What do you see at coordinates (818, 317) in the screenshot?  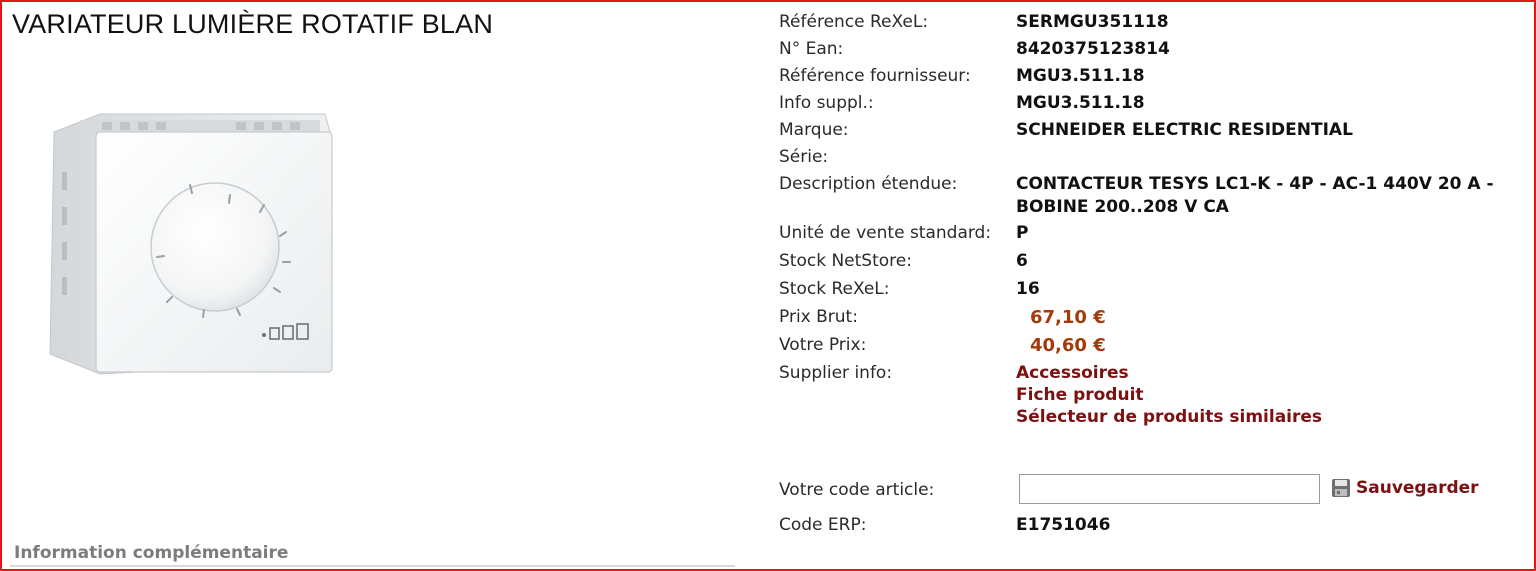 I see `price-gross-label: Prix Brut:` at bounding box center [818, 317].